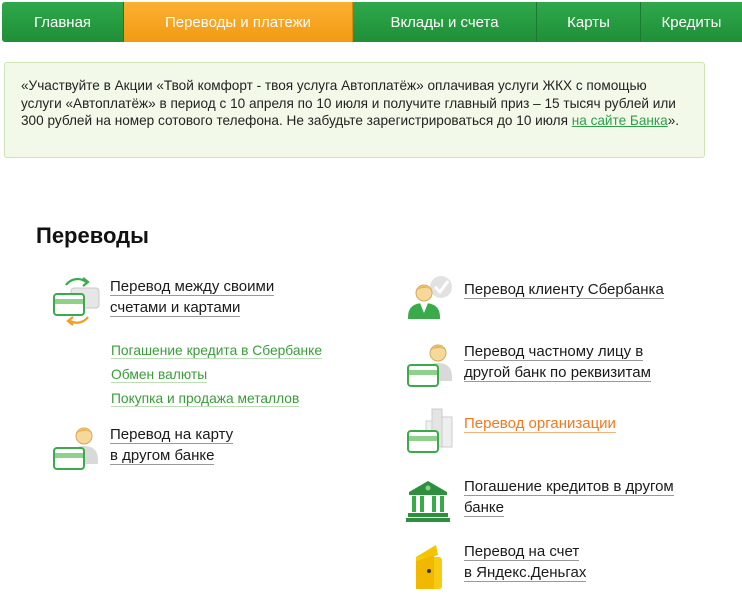 The width and height of the screenshot is (742, 594). I want to click on nav-item-credits: Кредиты, so click(691, 22).